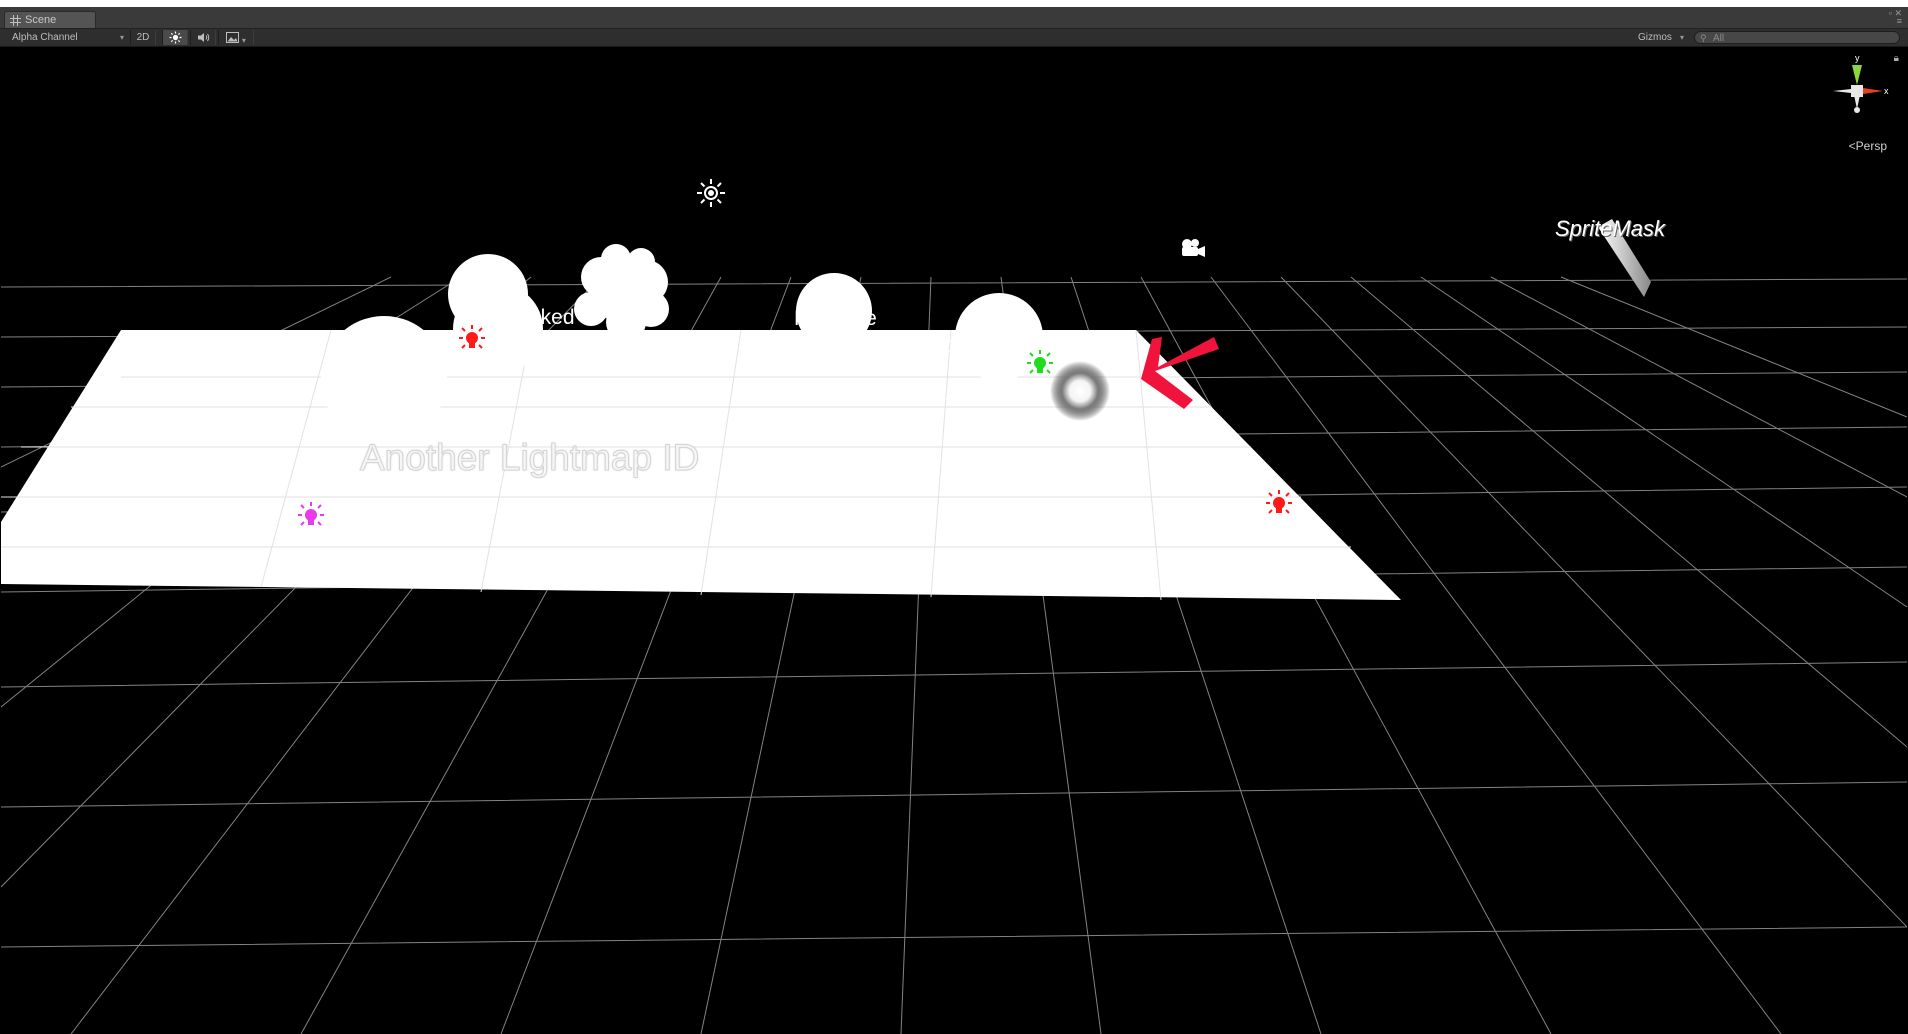 This screenshot has width=1908, height=1034. I want to click on scene-audio-toggle, so click(203, 37).